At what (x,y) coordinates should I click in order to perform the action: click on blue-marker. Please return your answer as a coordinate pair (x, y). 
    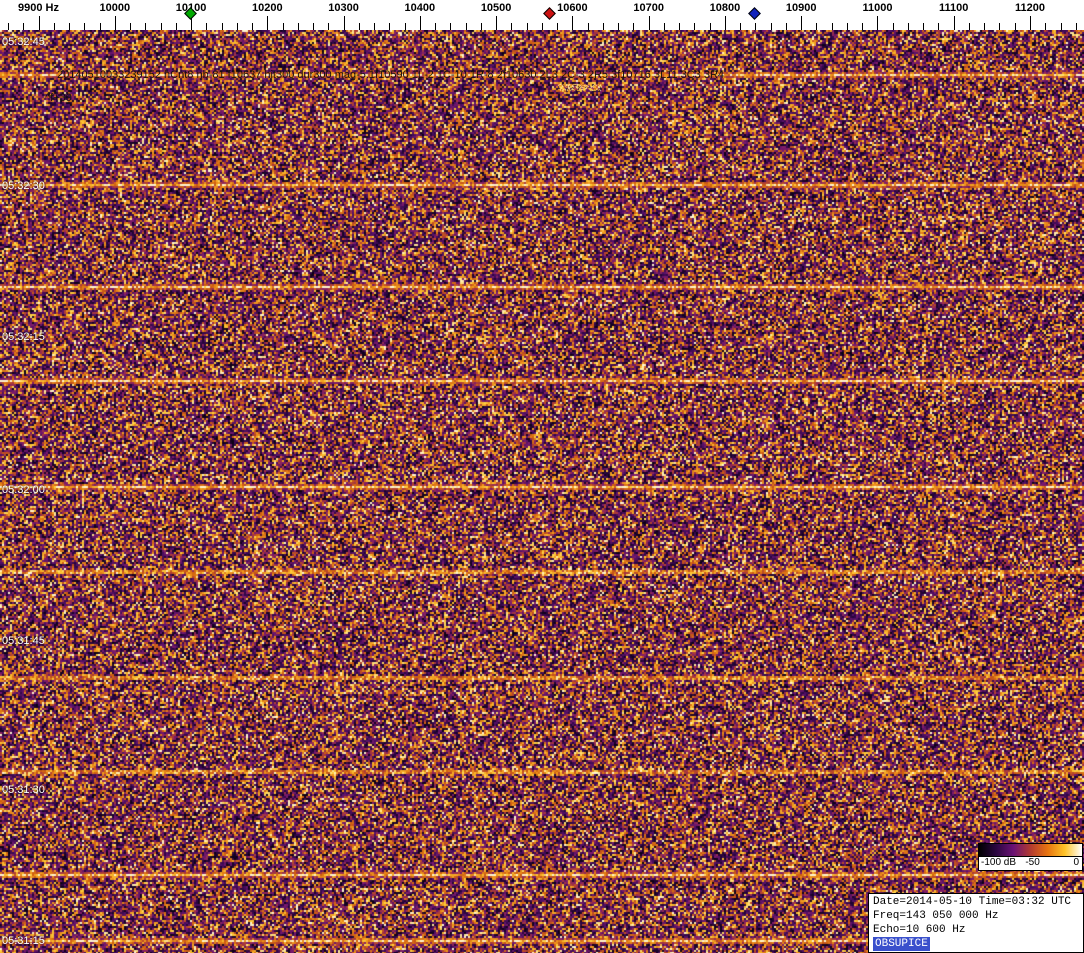
    Looking at the image, I should click on (755, 13).